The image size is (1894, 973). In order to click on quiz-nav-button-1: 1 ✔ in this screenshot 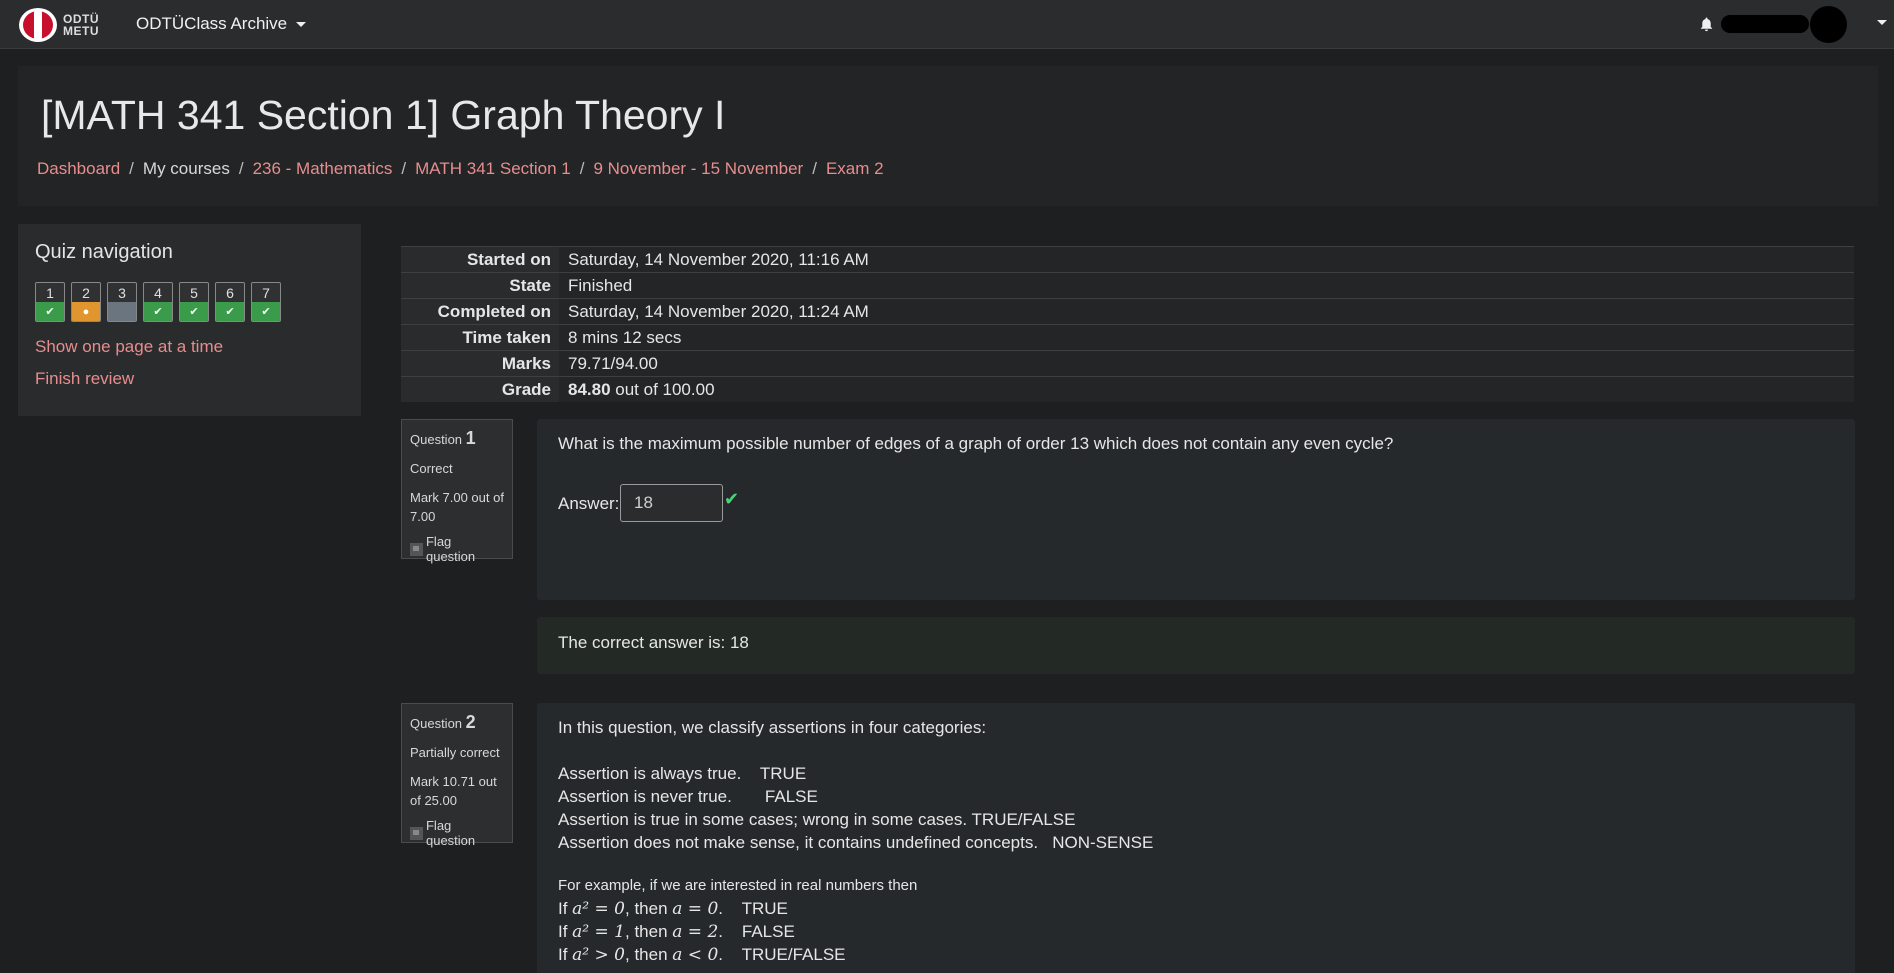, I will do `click(50, 302)`.